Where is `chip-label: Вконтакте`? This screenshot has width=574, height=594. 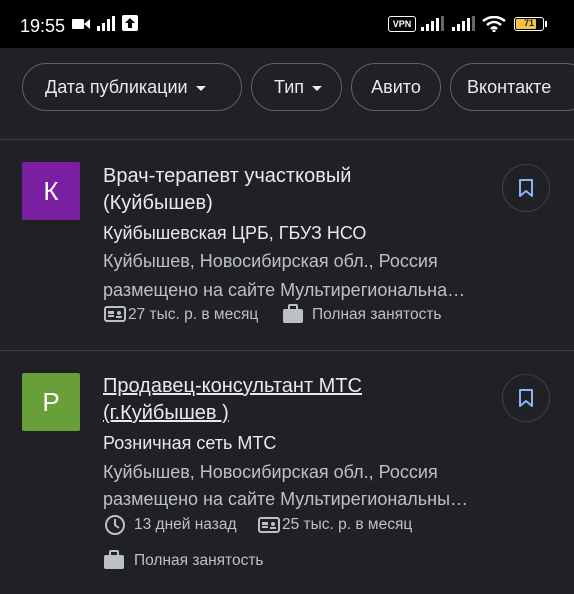
chip-label: Вконтакте is located at coordinates (509, 87).